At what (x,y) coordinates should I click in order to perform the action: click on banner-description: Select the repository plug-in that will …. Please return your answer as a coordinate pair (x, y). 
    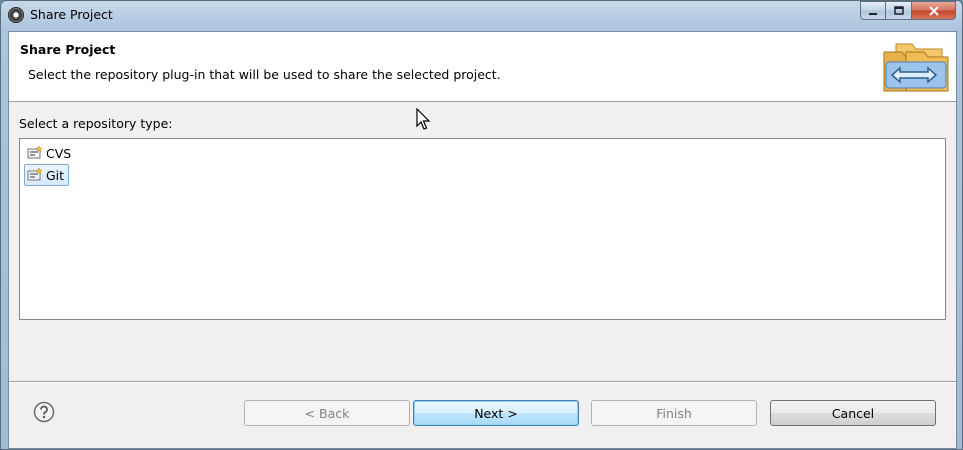
    Looking at the image, I should click on (264, 74).